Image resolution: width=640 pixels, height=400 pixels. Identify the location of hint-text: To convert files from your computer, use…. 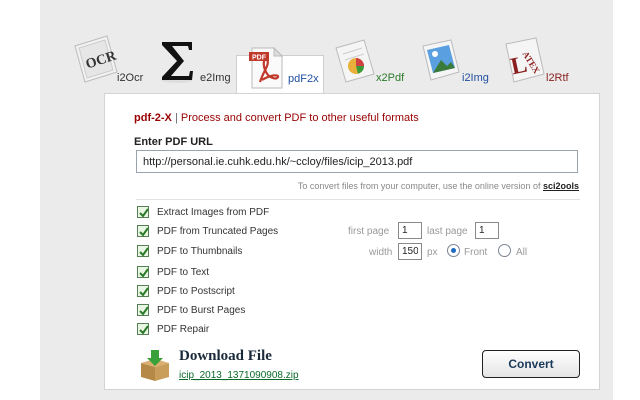
(438, 186).